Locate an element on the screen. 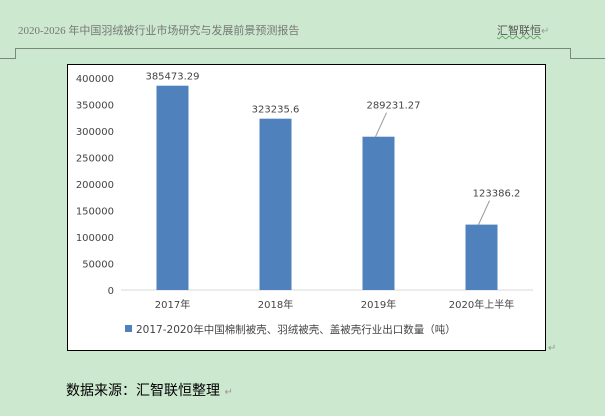  document-header-title: 2020-2026 年中国羽绒被行业市场研究与发展前景预测报告 is located at coordinates (159, 31).